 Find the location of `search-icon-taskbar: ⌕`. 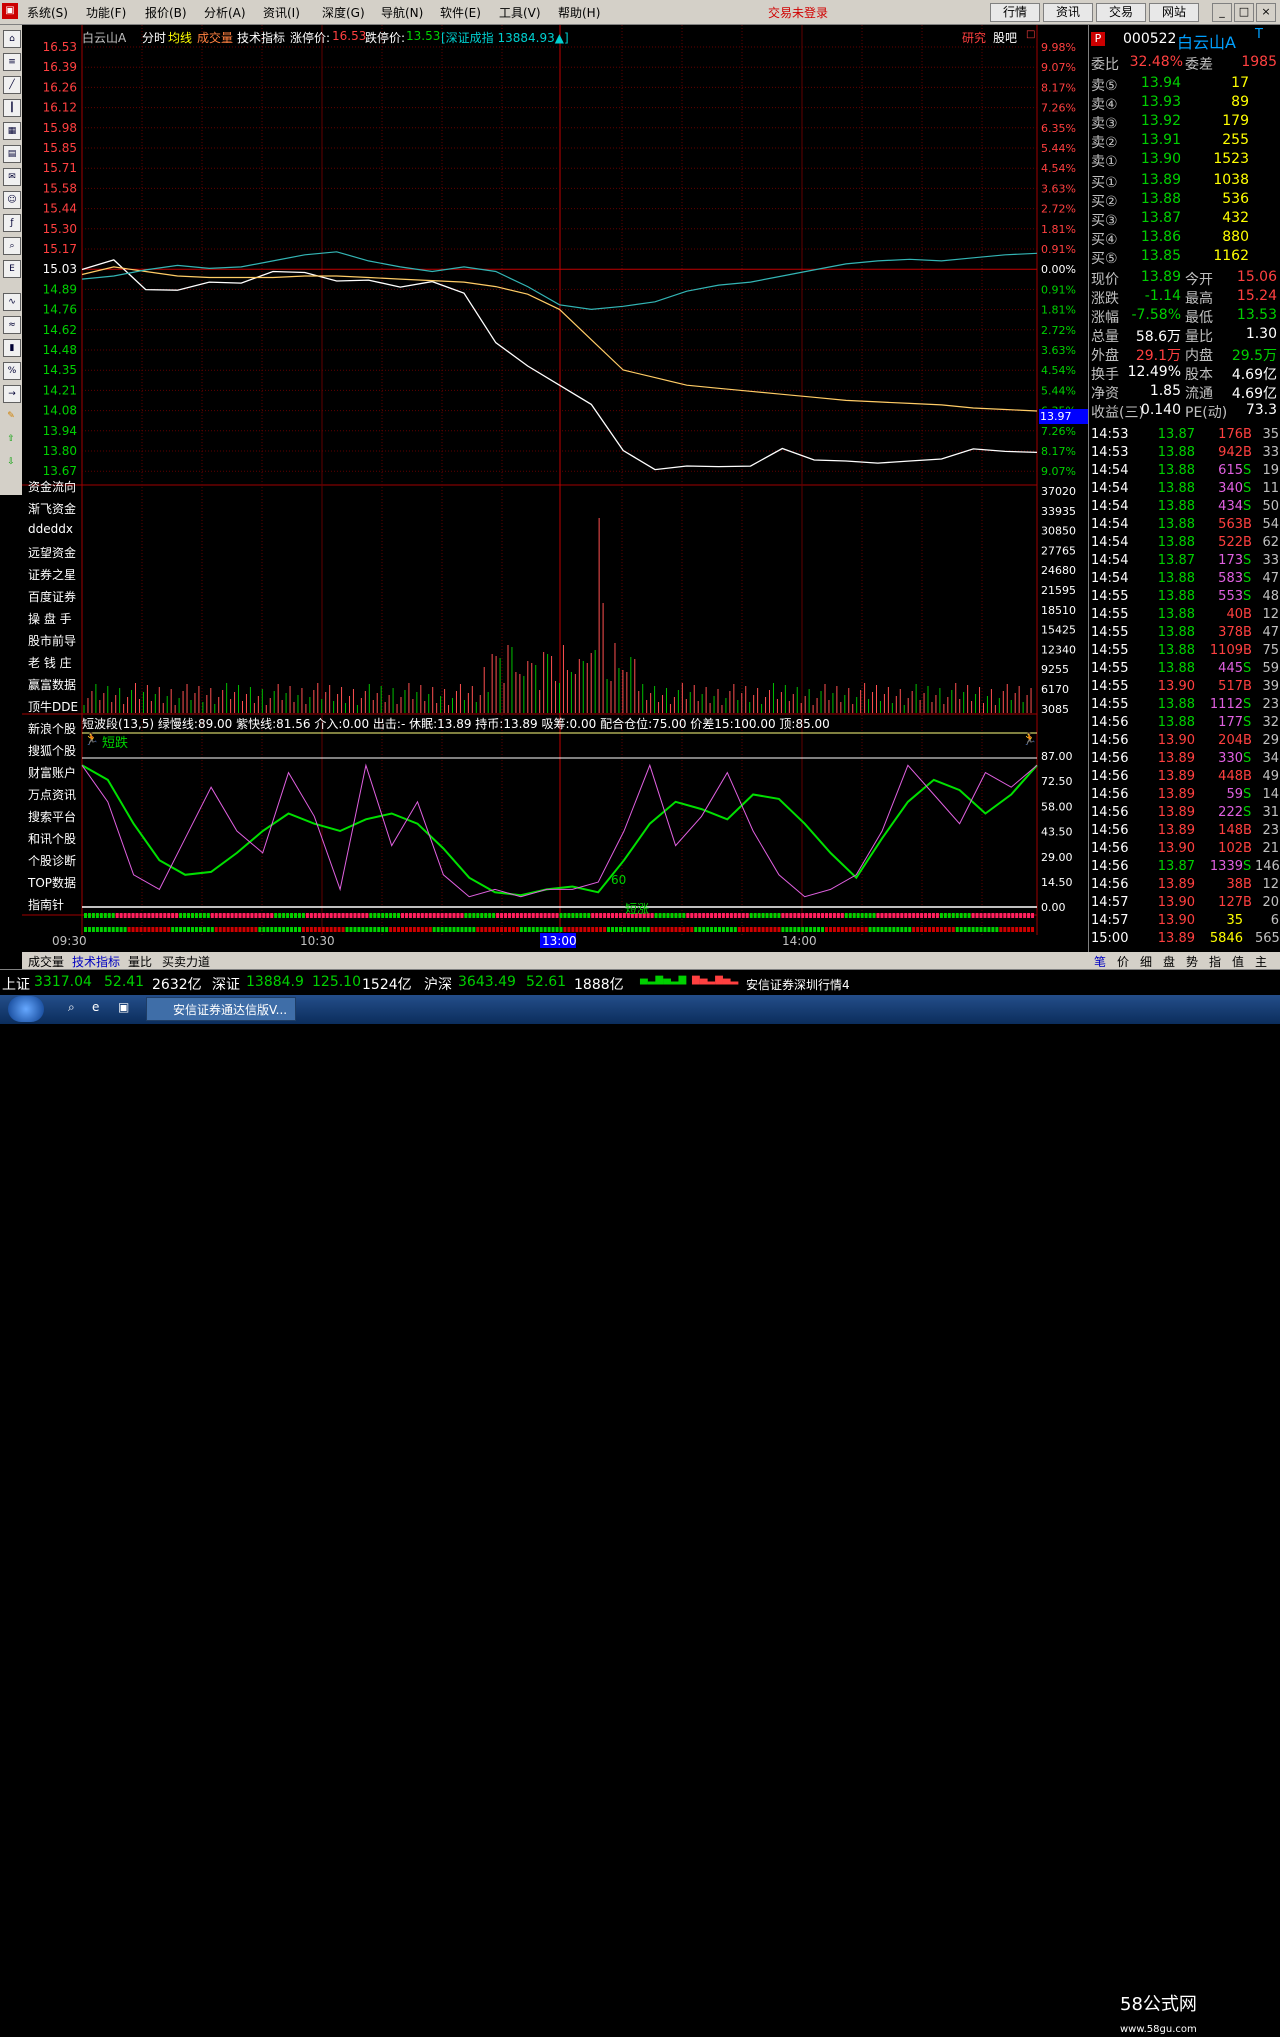

search-icon-taskbar: ⌕ is located at coordinates (71, 1007).